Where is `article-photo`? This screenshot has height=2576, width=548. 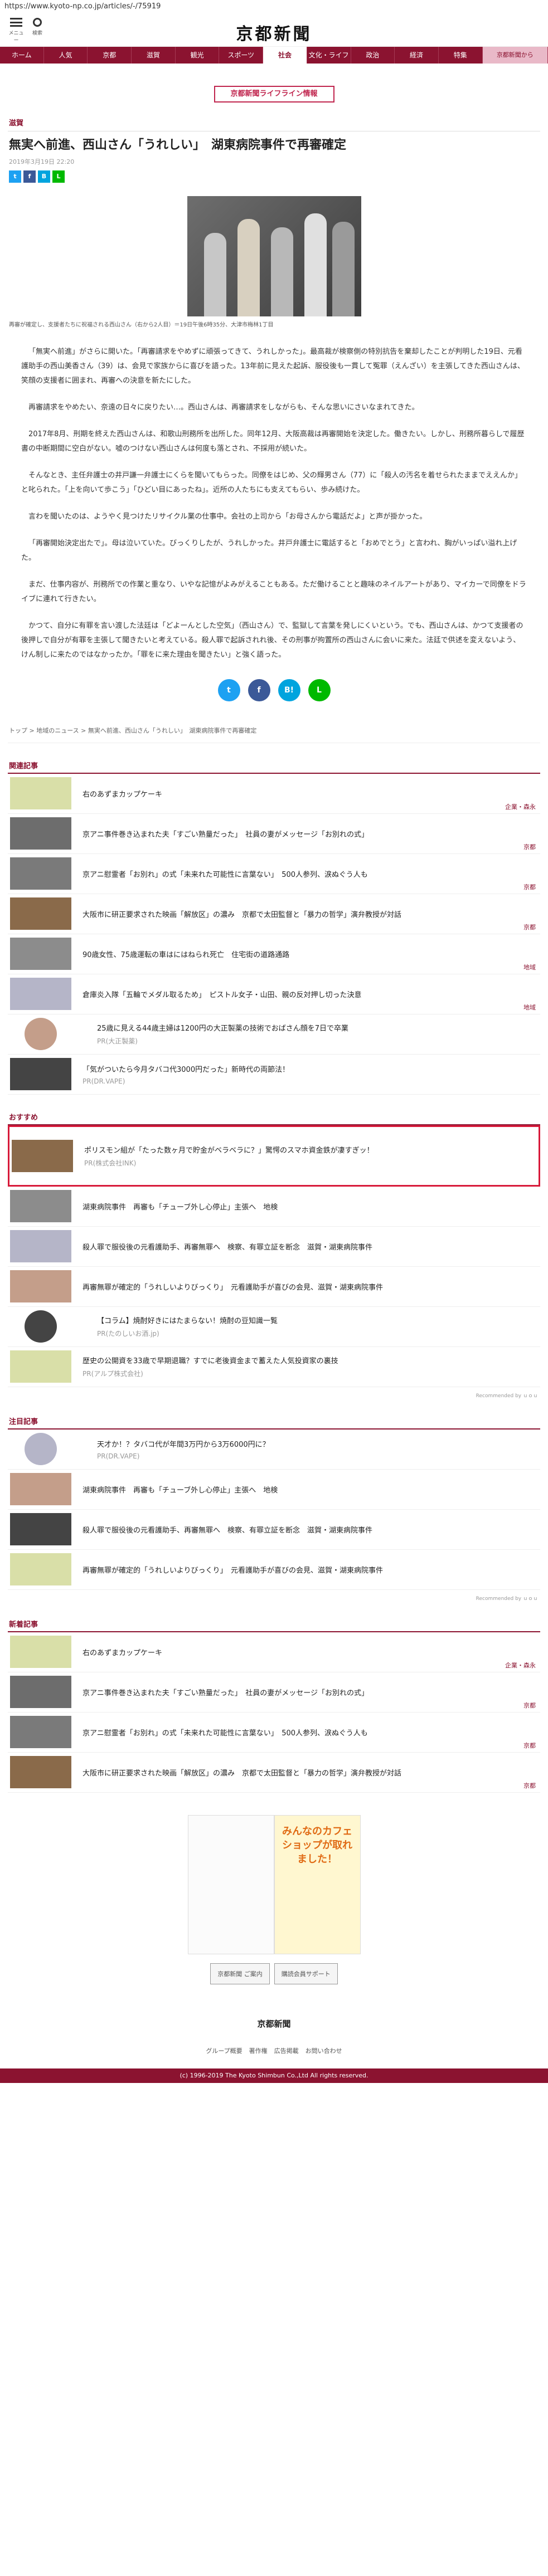
article-photo is located at coordinates (274, 256).